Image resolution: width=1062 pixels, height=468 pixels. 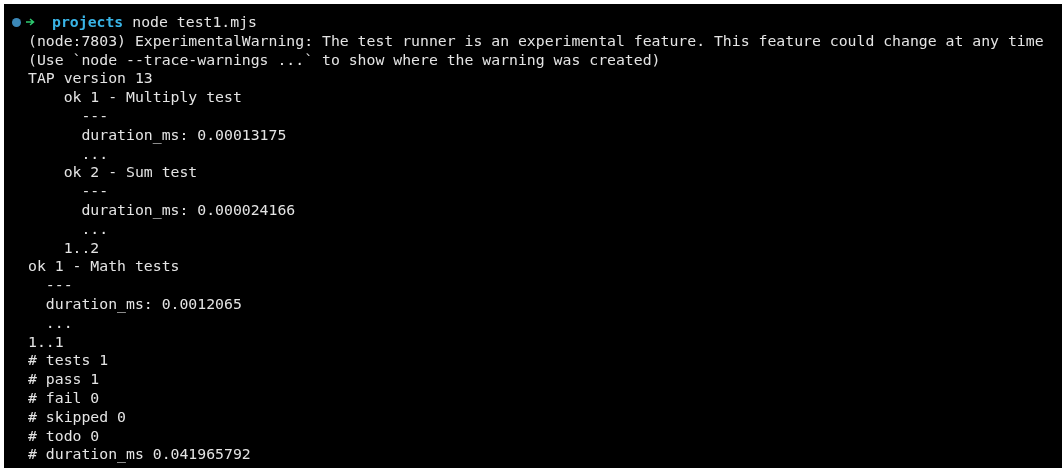 I want to click on arrow-icon, so click(x=30, y=22).